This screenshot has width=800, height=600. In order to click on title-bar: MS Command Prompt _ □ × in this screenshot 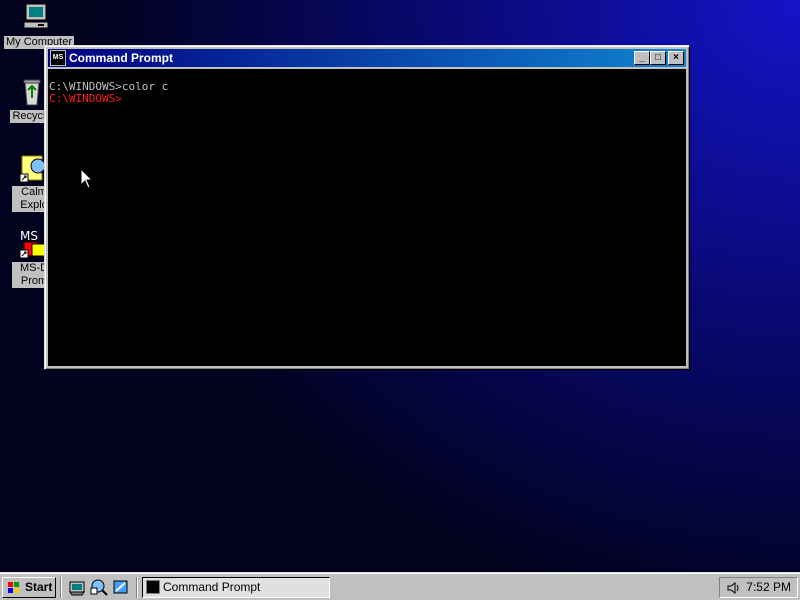, I will do `click(367, 58)`.